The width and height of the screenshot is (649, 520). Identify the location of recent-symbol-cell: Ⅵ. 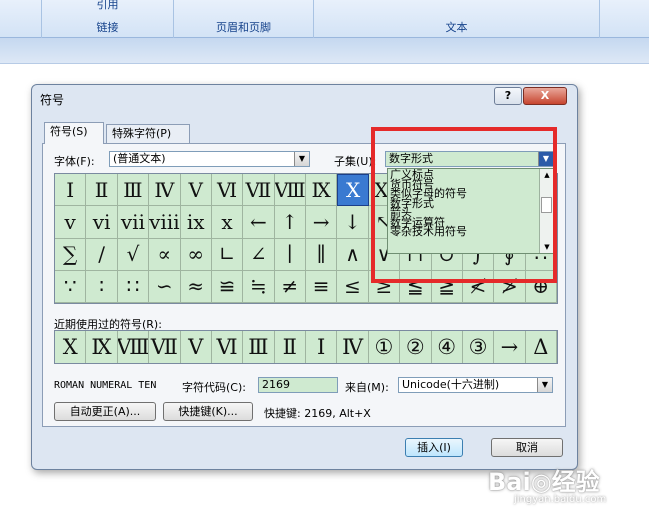
(227, 347).